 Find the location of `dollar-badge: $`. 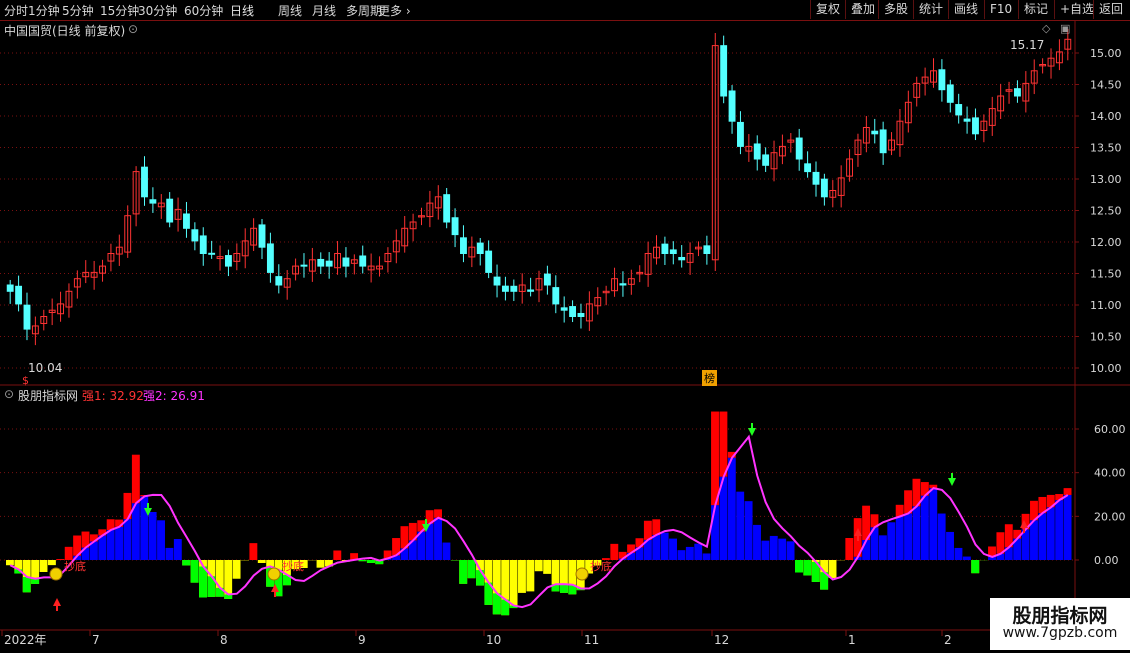

dollar-badge: $ is located at coordinates (25, 380).